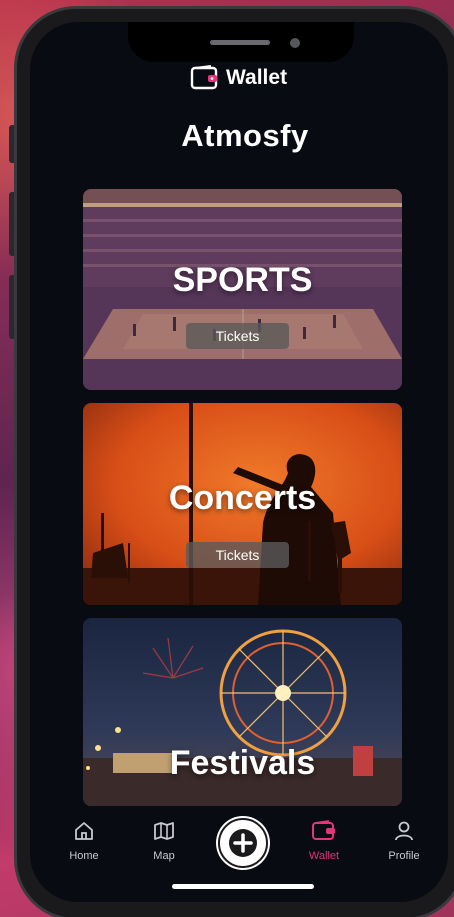  I want to click on tab-home-label: Home, so click(84, 856).